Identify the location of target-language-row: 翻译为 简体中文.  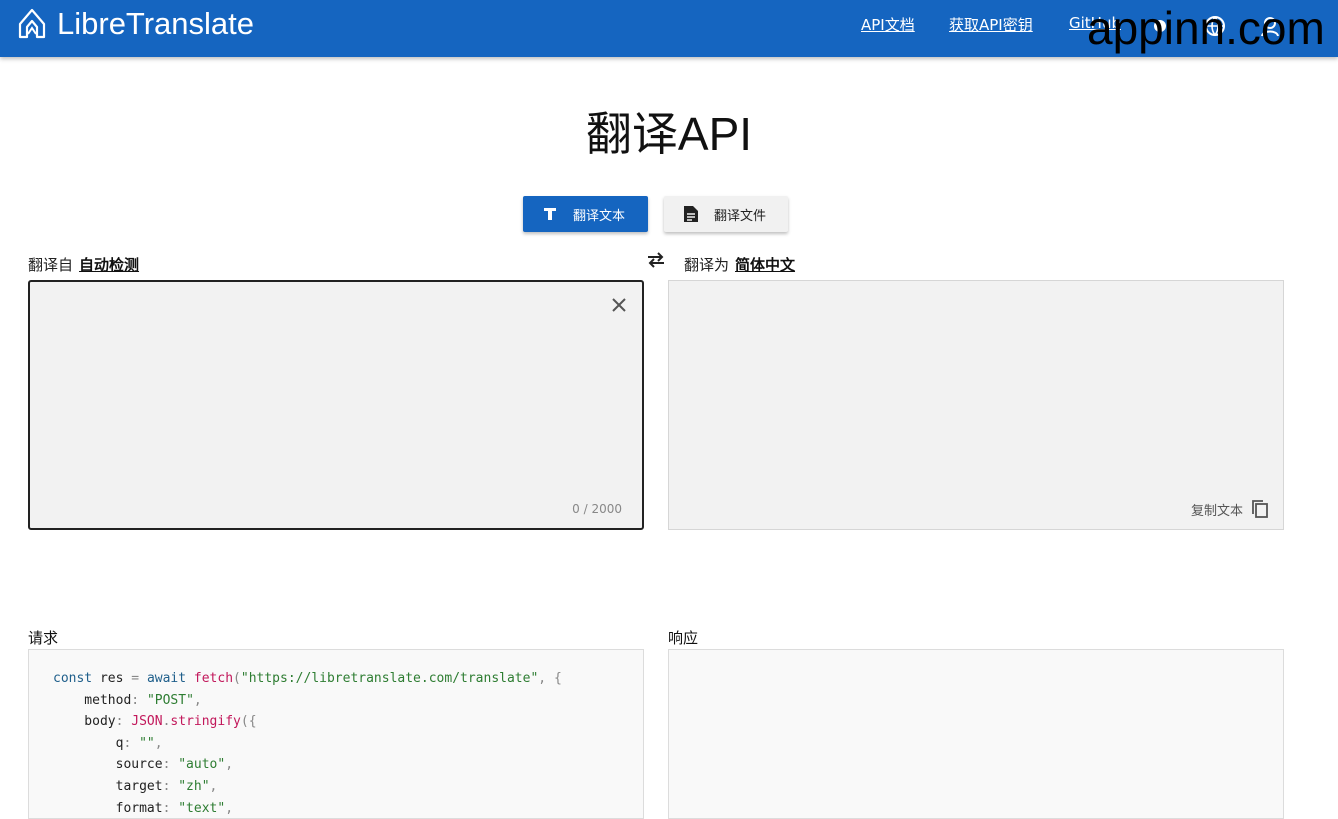
(739, 264).